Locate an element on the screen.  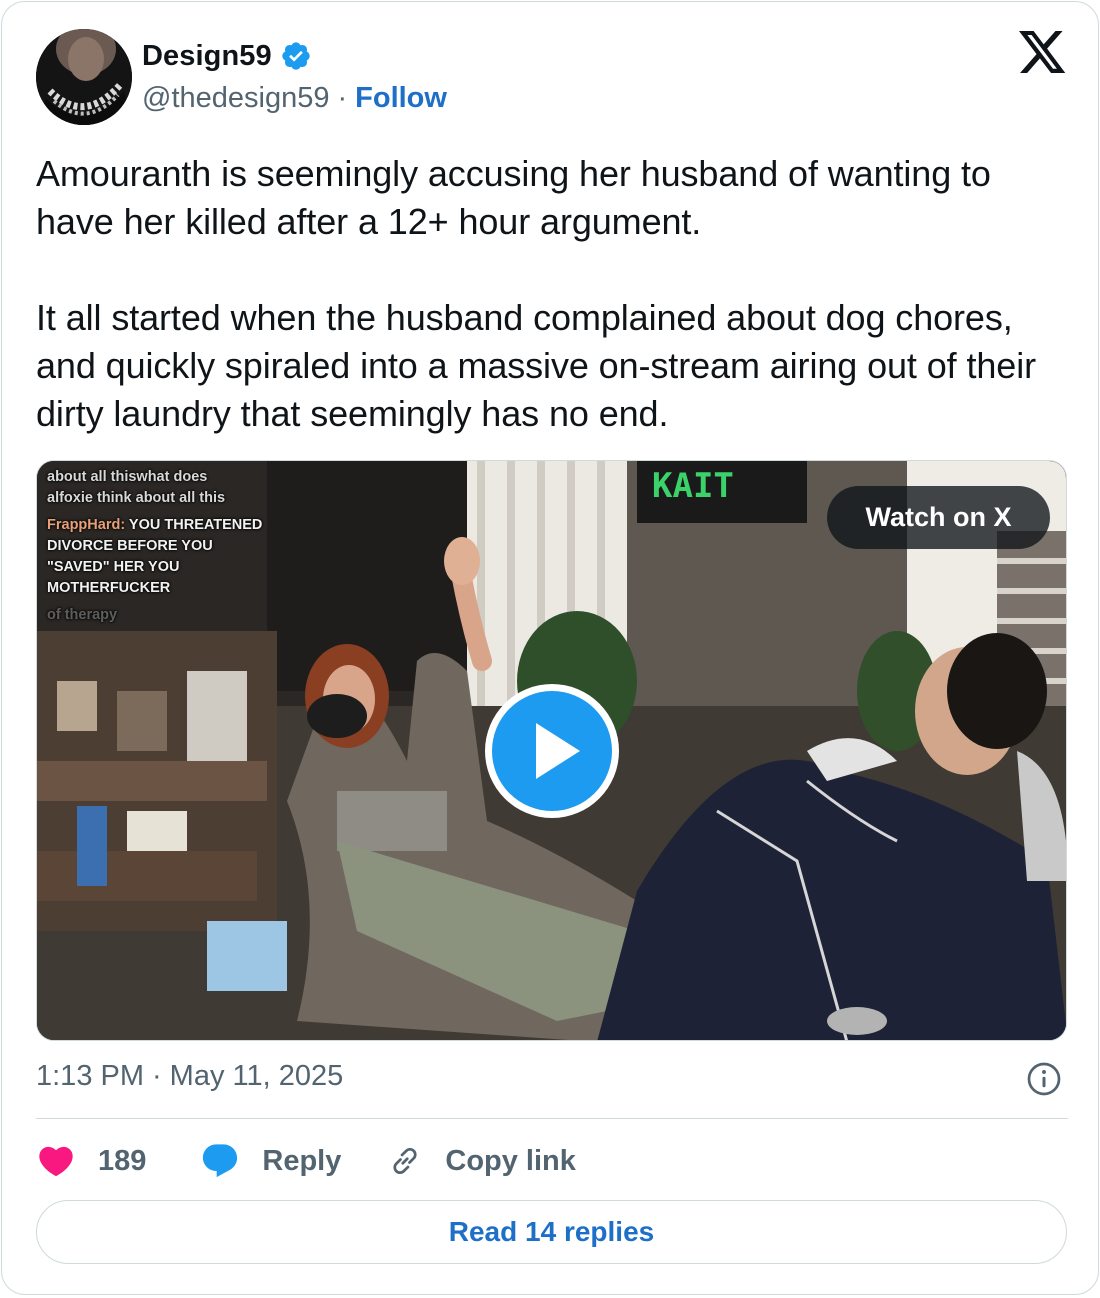
info-icon is located at coordinates (1044, 1079).